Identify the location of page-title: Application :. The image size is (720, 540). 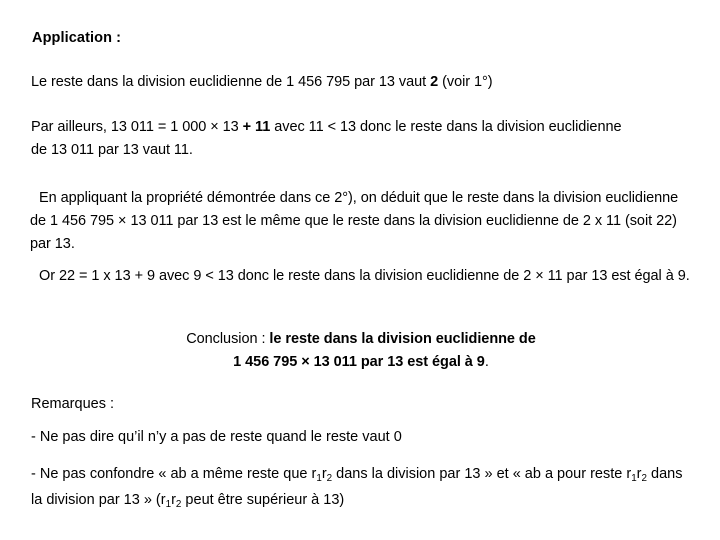
(77, 38).